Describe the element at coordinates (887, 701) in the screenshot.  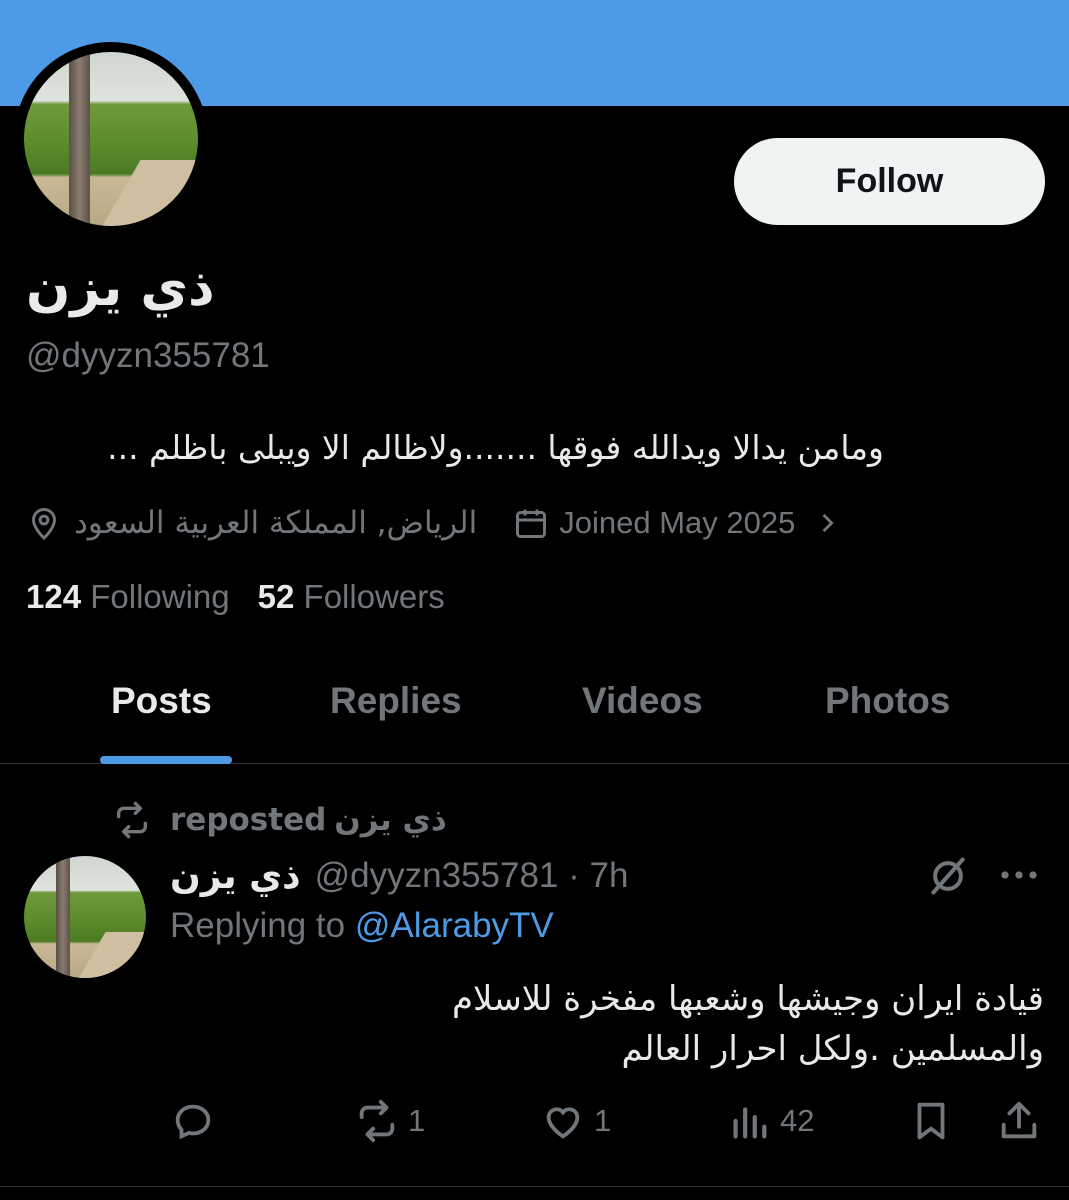
I see `tab-photos: Photos` at that location.